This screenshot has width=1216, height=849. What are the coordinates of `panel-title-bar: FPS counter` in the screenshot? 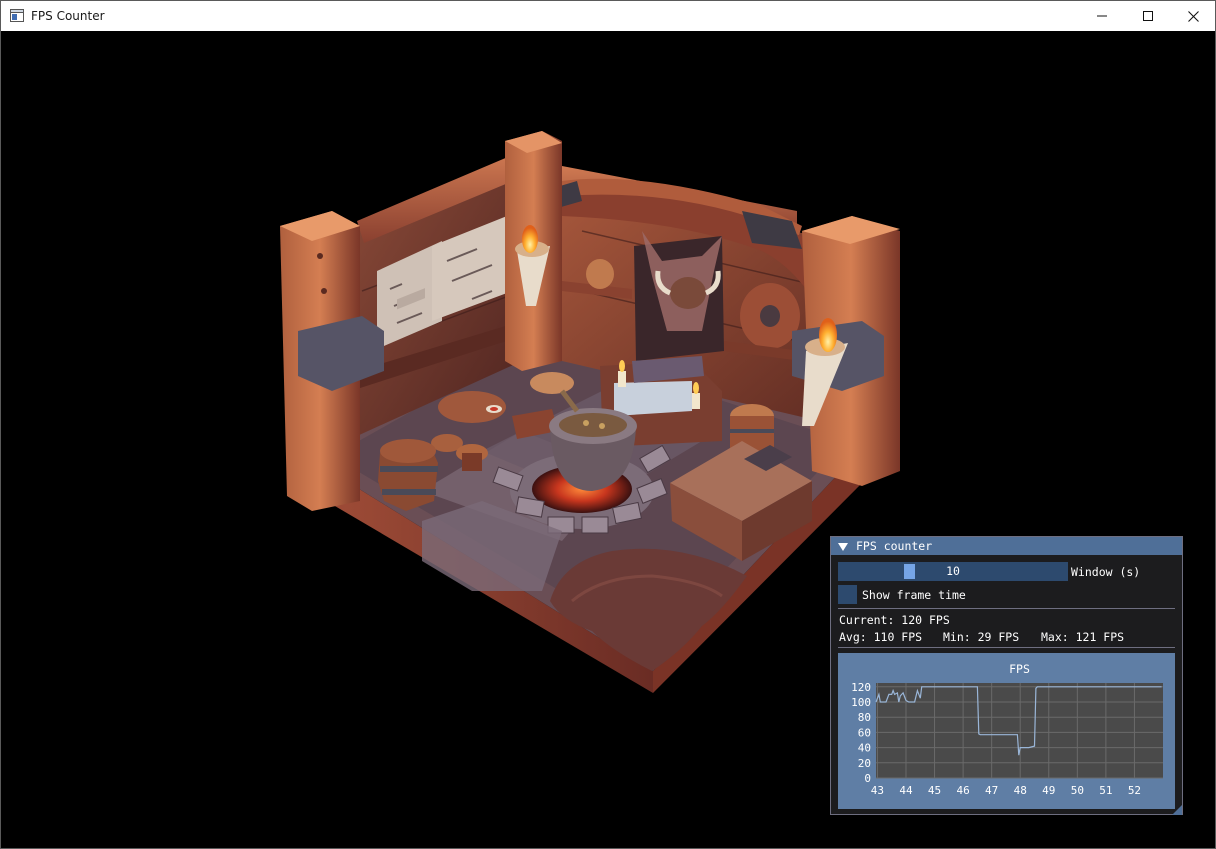 It's located at (1006, 546).